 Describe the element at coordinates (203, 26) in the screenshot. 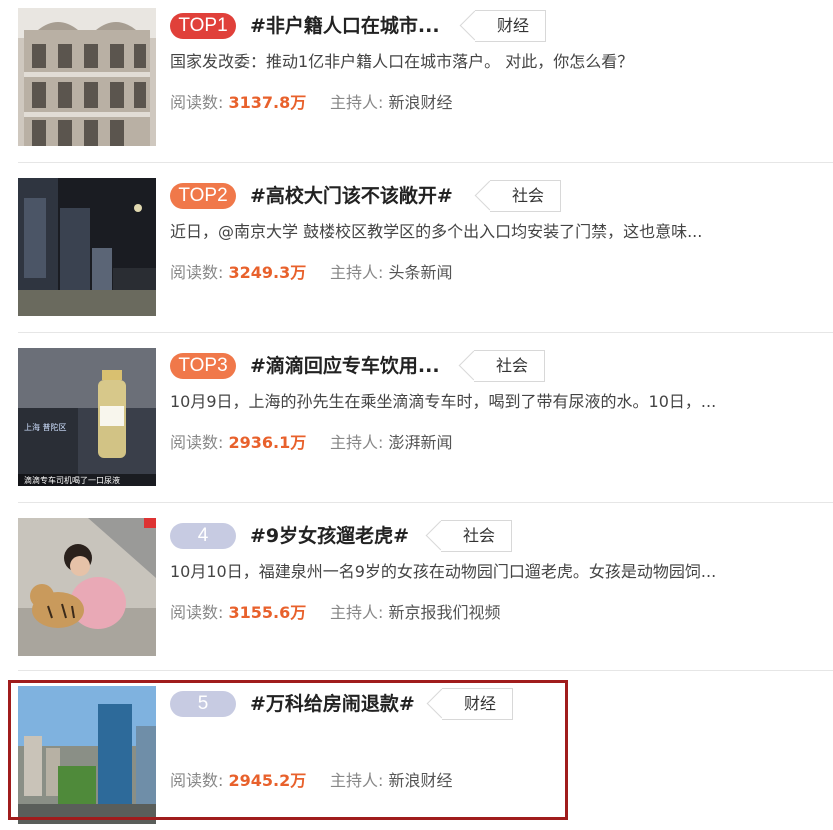

I see `rank-badge: TOP1` at that location.